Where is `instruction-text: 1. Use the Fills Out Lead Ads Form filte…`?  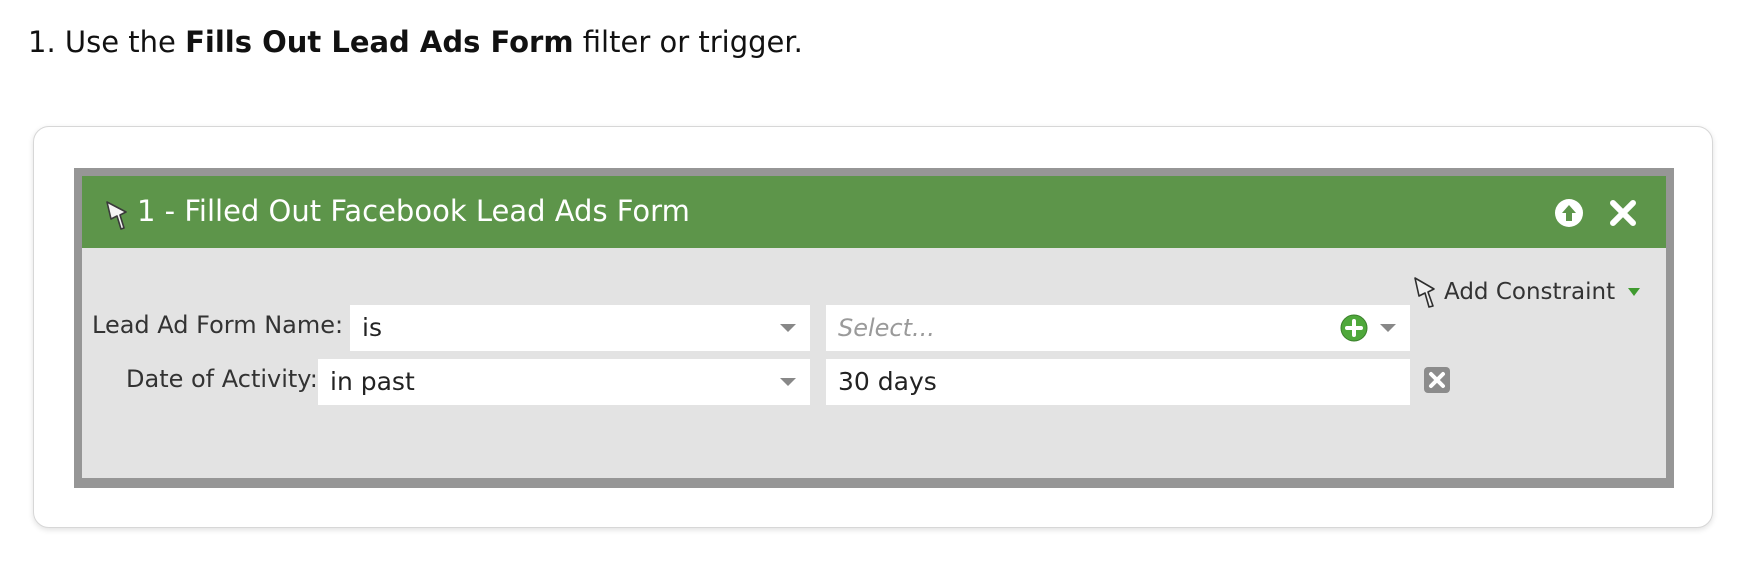
instruction-text: 1. Use the Fills Out Lead Ads Form filte… is located at coordinates (415, 42).